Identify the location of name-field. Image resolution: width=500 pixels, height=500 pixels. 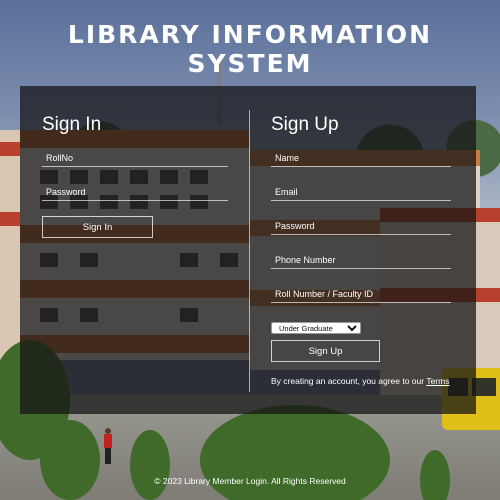
(361, 157).